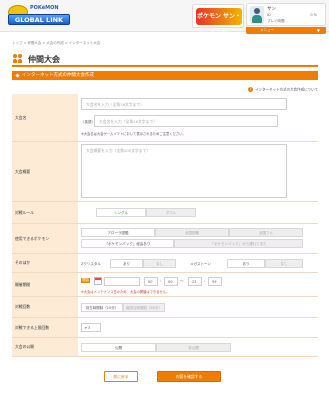 The height and width of the screenshot is (394, 329). Describe the element at coordinates (118, 347) in the screenshot. I see `public-option: 公開` at that location.